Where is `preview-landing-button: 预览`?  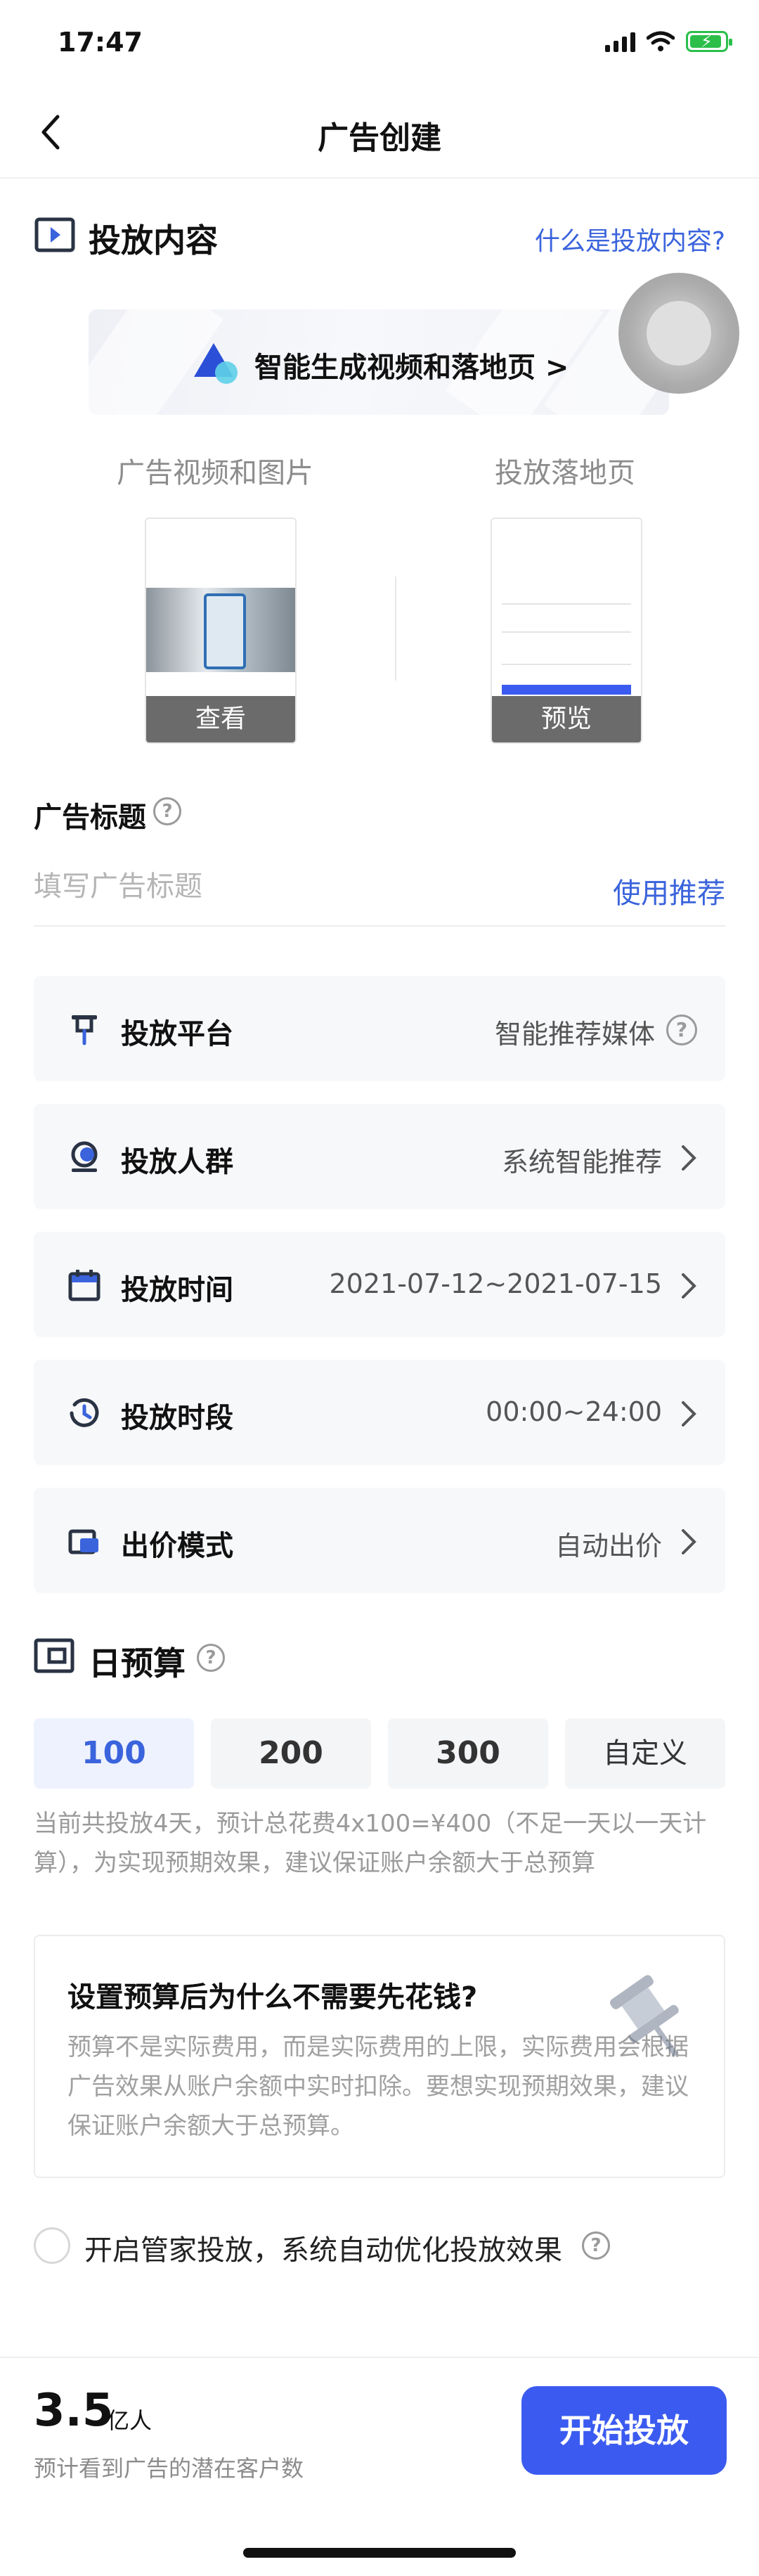
preview-landing-button: 预览 is located at coordinates (566, 719).